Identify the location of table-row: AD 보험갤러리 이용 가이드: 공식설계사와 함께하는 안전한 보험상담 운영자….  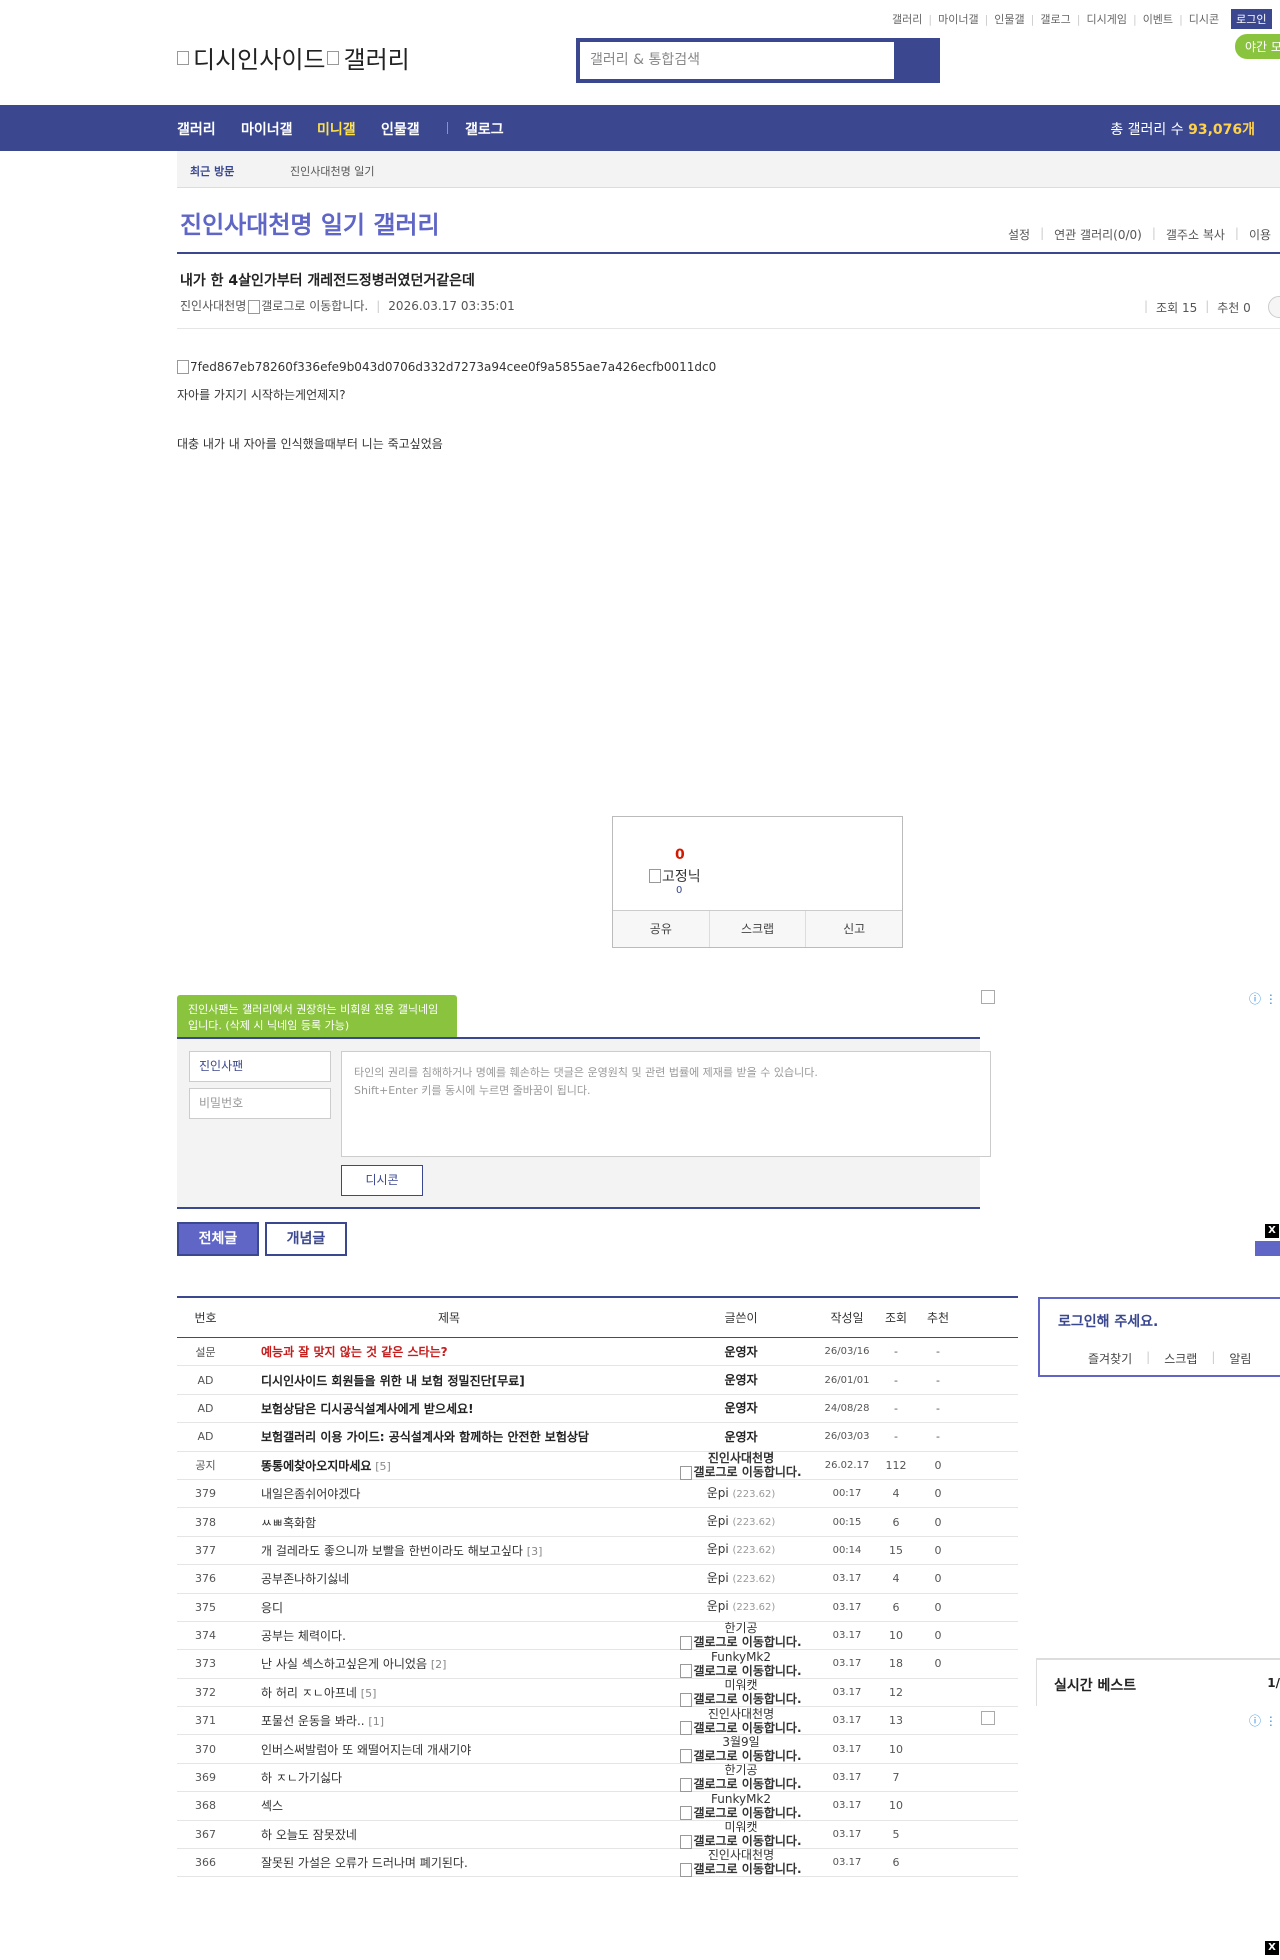
(597, 1437).